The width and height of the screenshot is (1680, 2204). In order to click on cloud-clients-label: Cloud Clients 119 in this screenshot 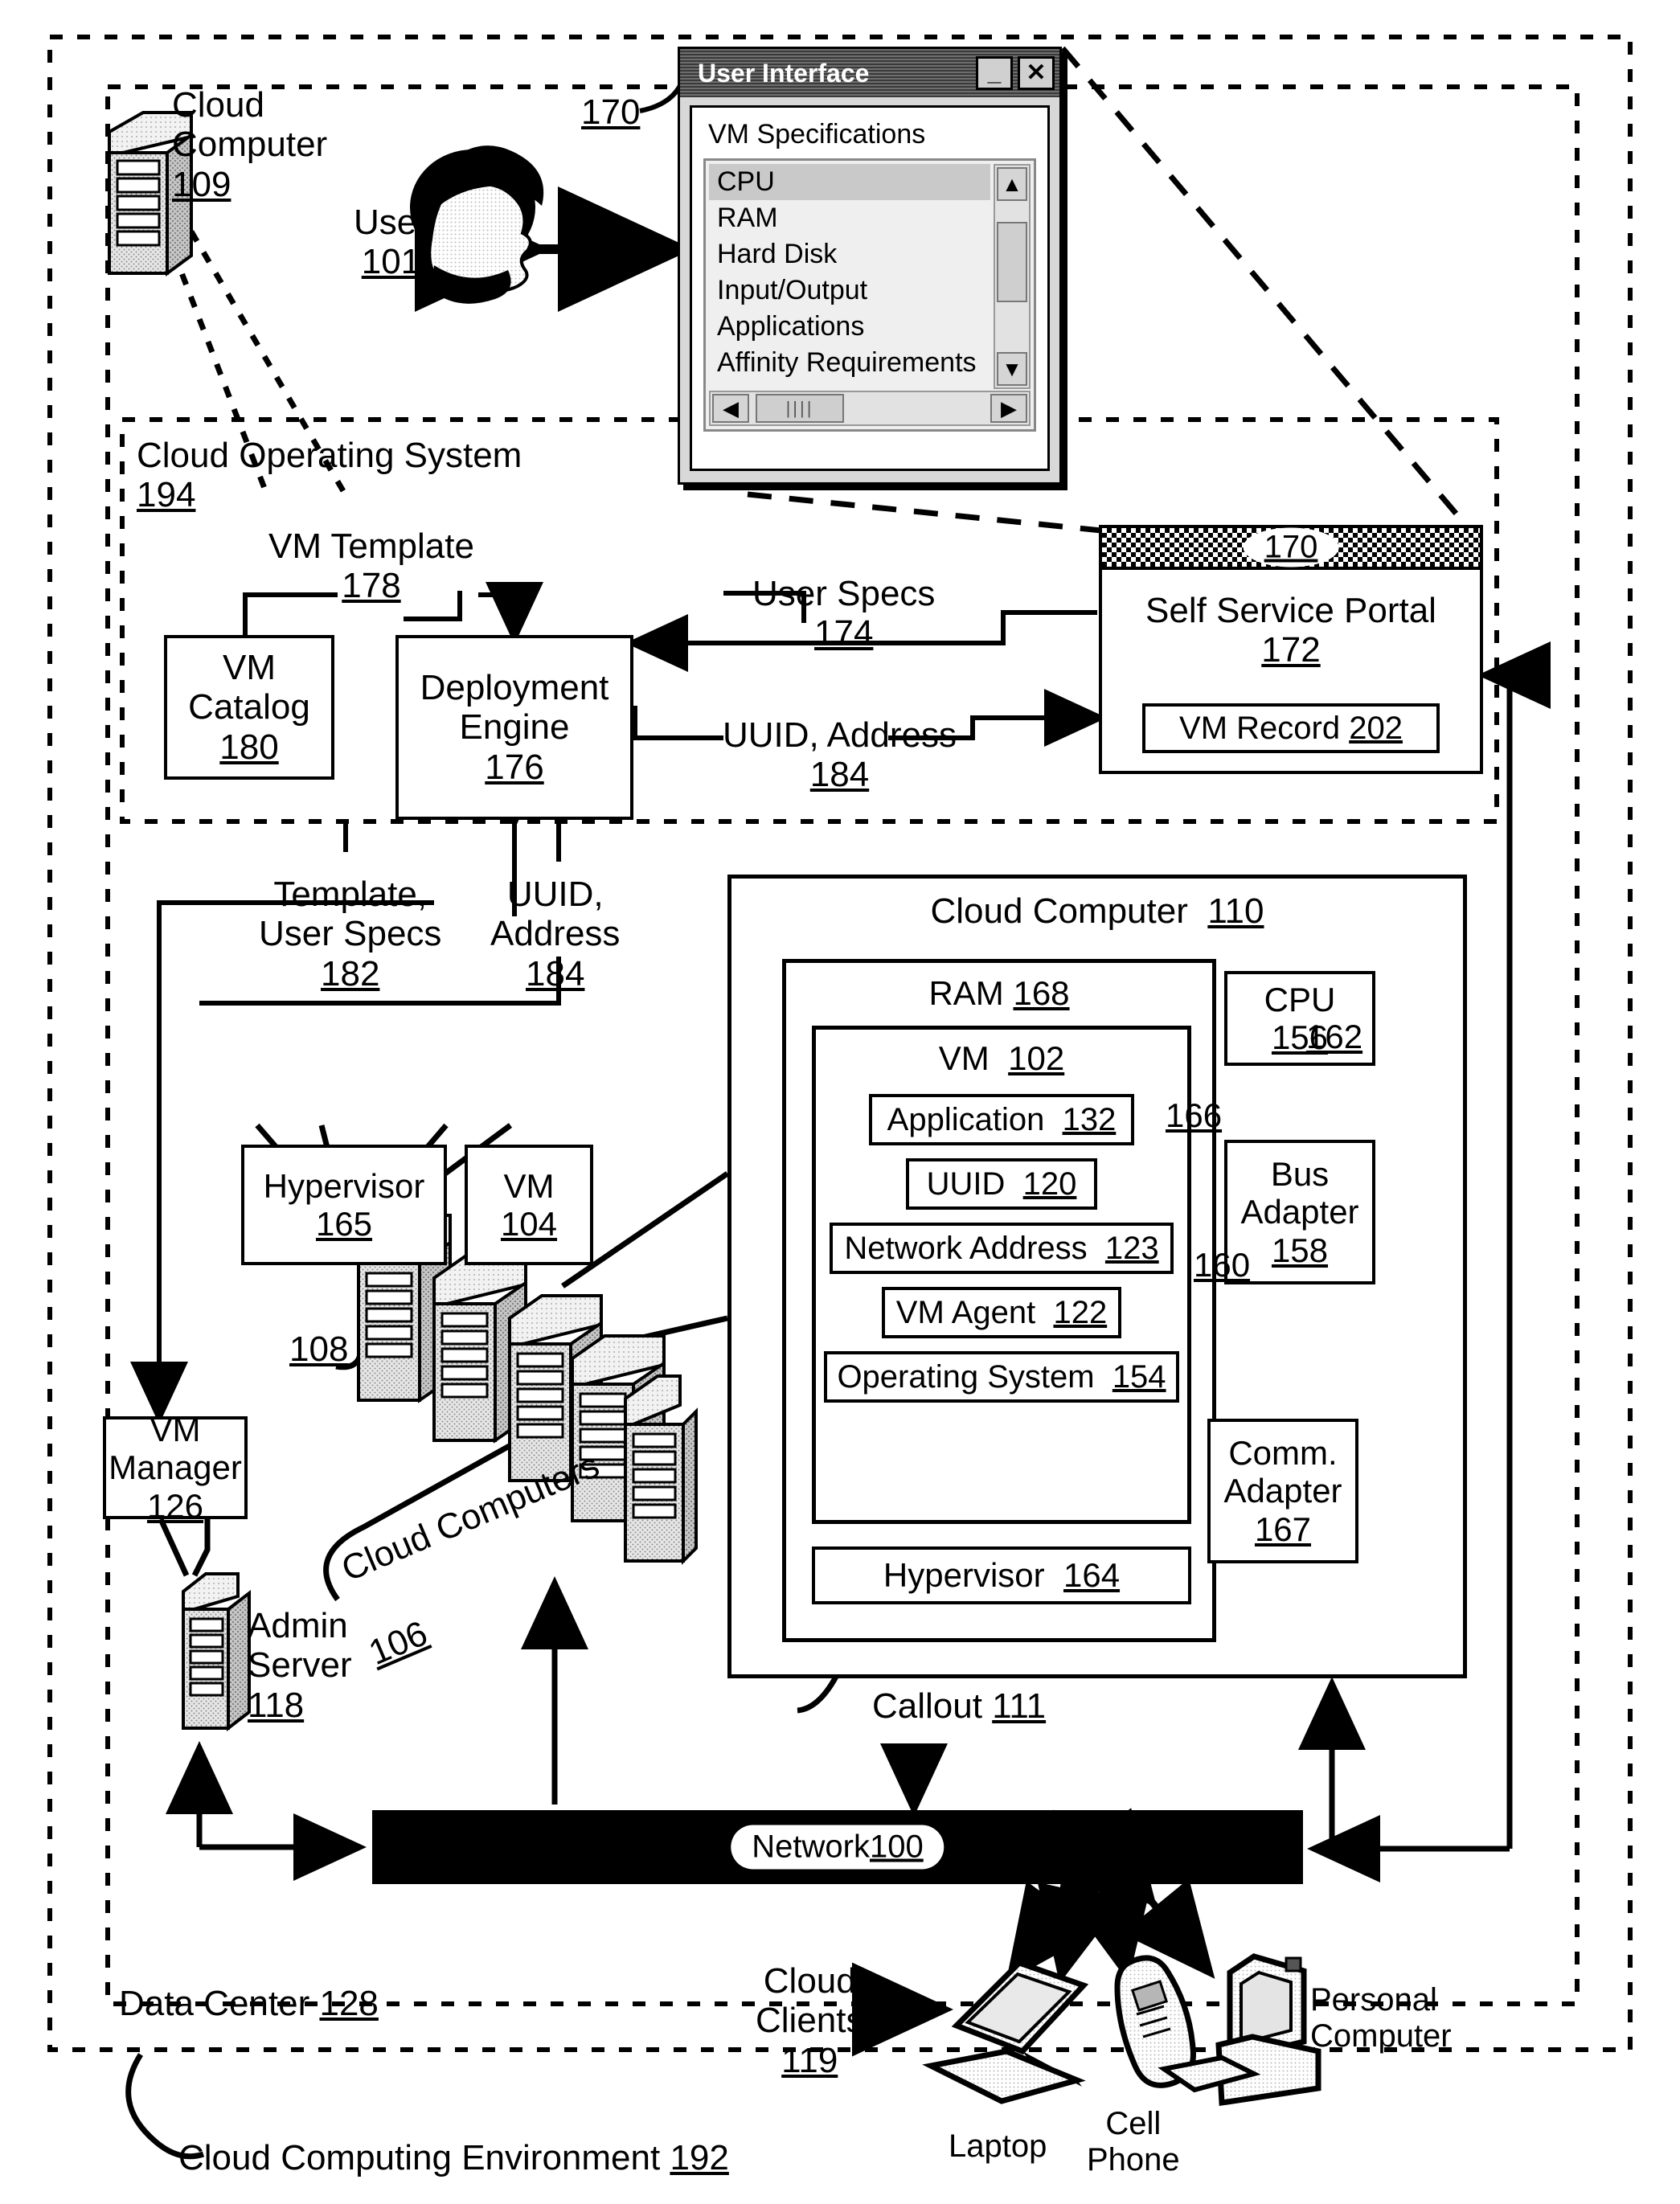, I will do `click(810, 2021)`.